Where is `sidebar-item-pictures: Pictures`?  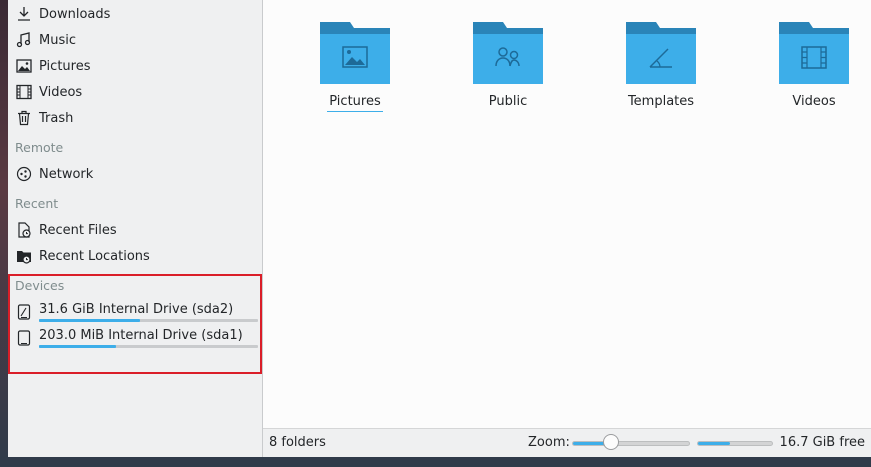 sidebar-item-pictures: Pictures is located at coordinates (135, 66).